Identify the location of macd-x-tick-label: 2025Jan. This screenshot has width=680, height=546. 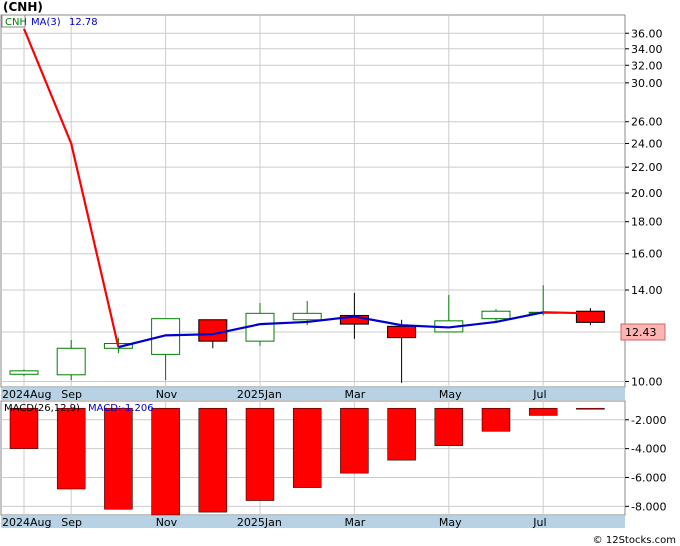
(259, 522).